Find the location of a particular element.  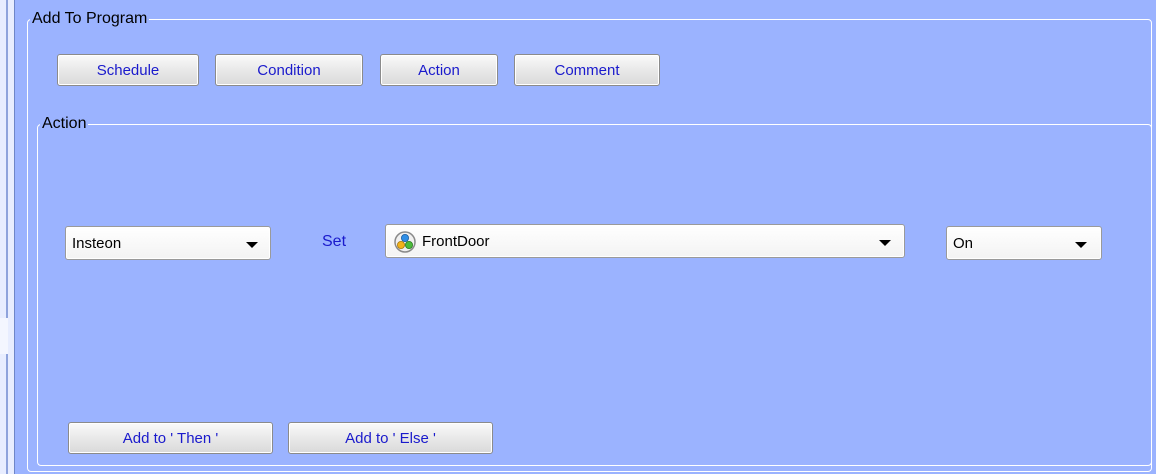

device-select-value: FrontDoor is located at coordinates (456, 241).